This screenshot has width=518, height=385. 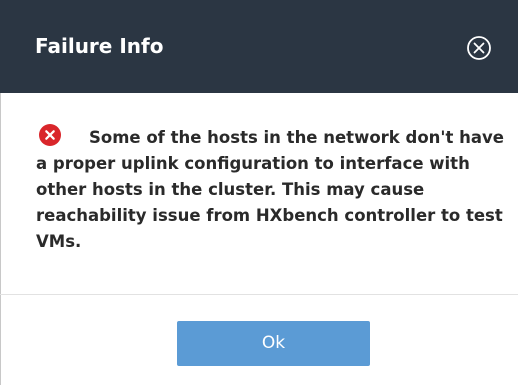 I want to click on close-button, so click(x=479, y=48).